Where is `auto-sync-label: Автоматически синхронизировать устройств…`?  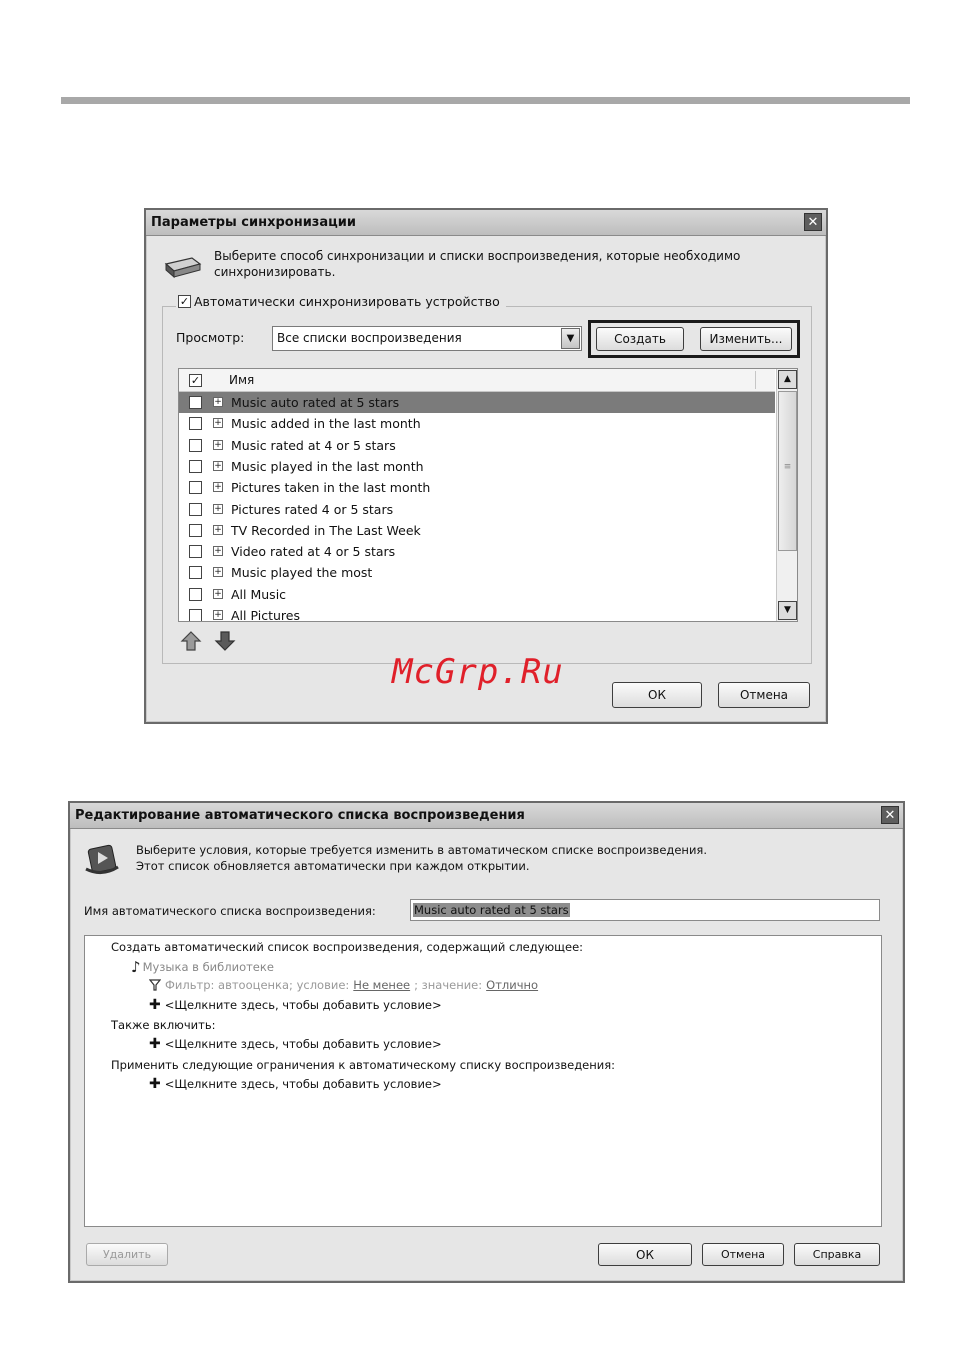
auto-sync-label: Автоматически синхронизировать устройств… is located at coordinates (347, 301).